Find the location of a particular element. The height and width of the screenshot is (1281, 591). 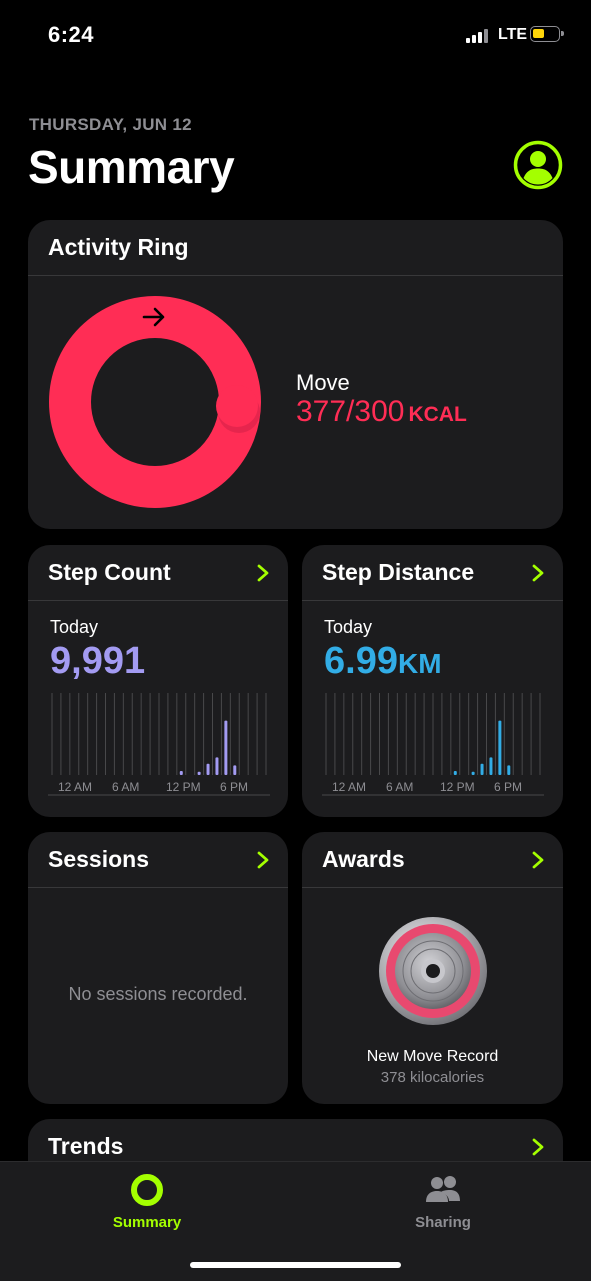

date-label: THURSDAY, JUN 12 is located at coordinates (110, 124).